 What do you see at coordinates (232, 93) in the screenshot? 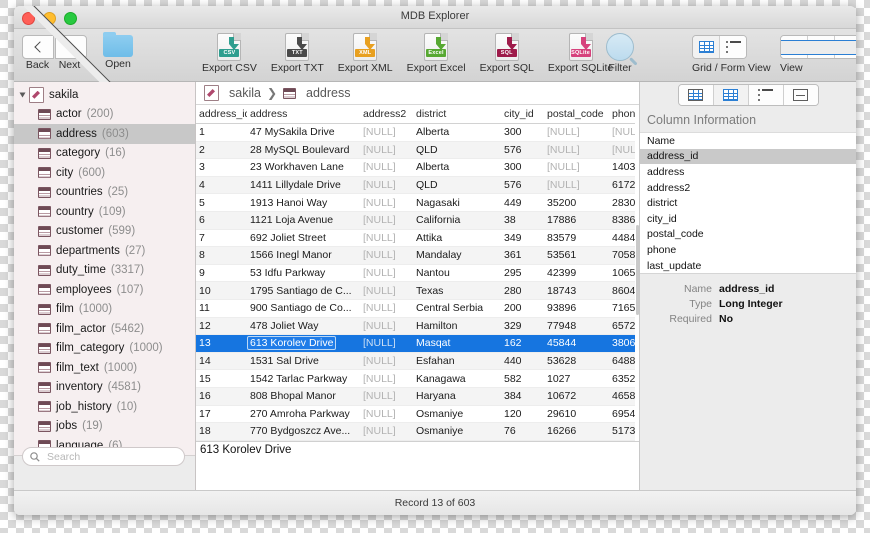
I see `breadcrumb-database: sakila` at bounding box center [232, 93].